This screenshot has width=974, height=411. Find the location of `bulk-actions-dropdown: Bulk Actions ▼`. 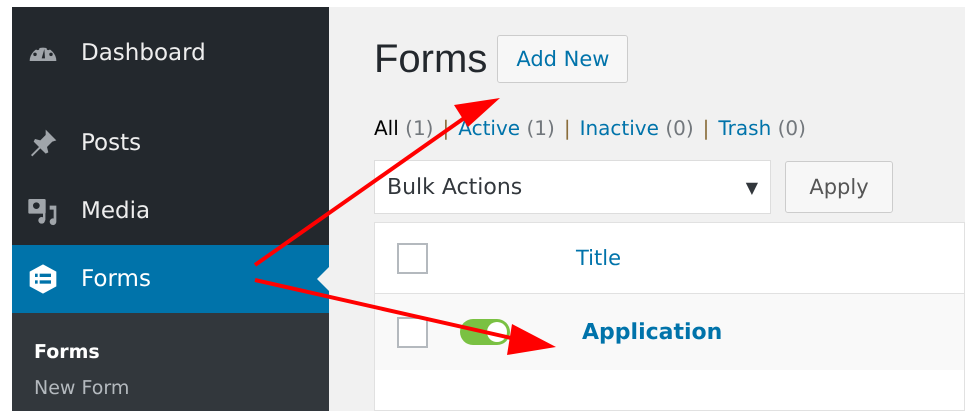

bulk-actions-dropdown: Bulk Actions ▼ is located at coordinates (572, 187).